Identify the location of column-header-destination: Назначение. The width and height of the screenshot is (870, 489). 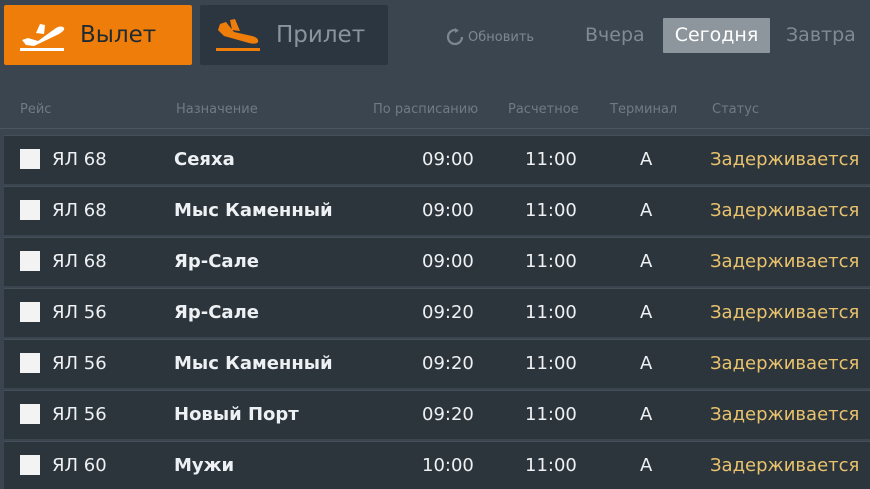
(217, 109).